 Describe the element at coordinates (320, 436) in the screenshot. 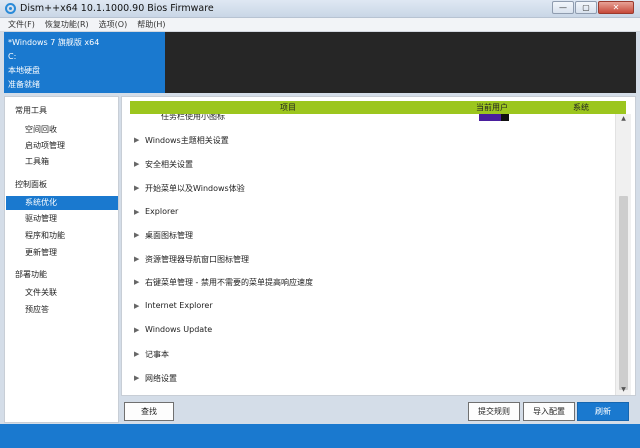

I see `status-bar` at that location.